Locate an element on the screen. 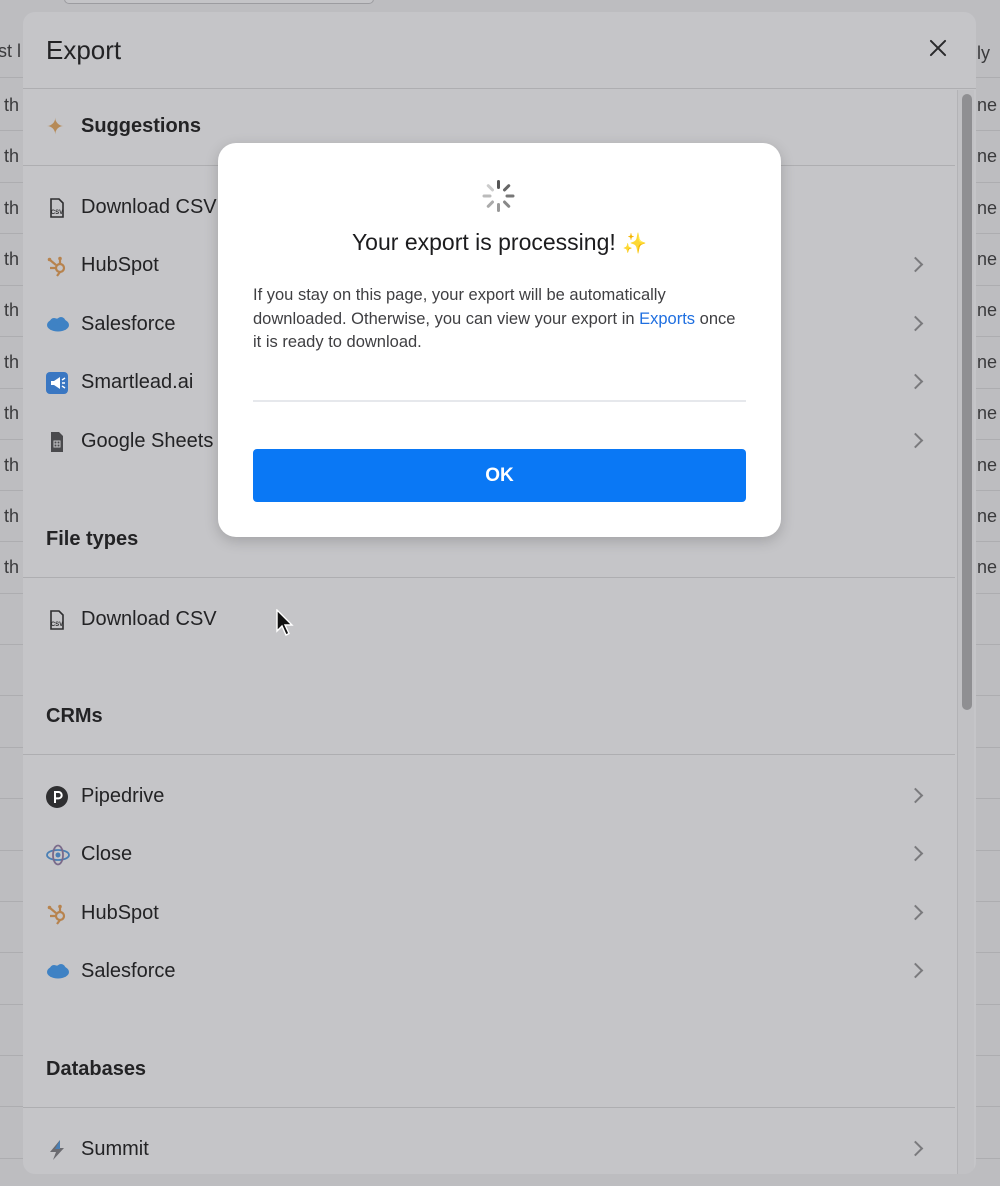  scrollbar-thumb is located at coordinates (967, 402).